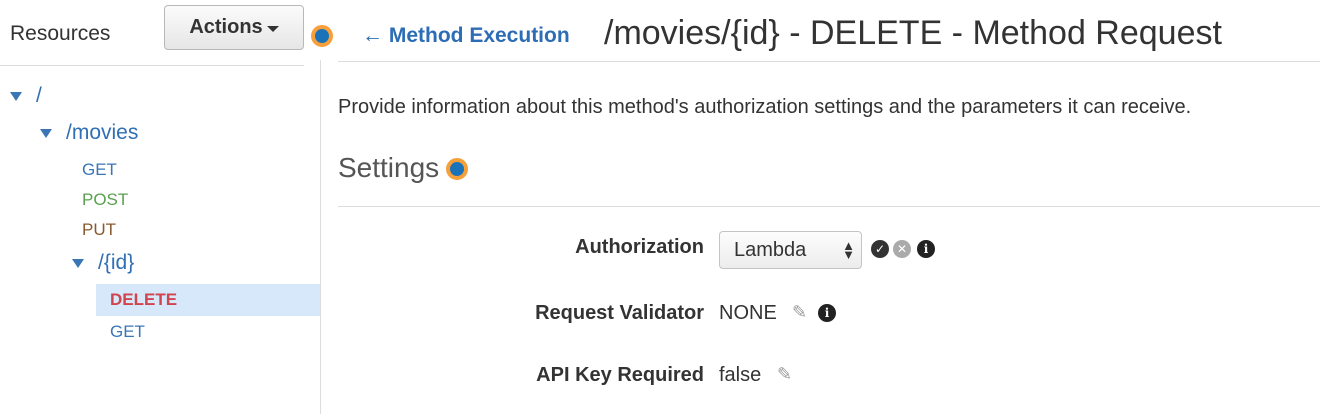  I want to click on tree-item-movies-put: PUT, so click(99, 230).